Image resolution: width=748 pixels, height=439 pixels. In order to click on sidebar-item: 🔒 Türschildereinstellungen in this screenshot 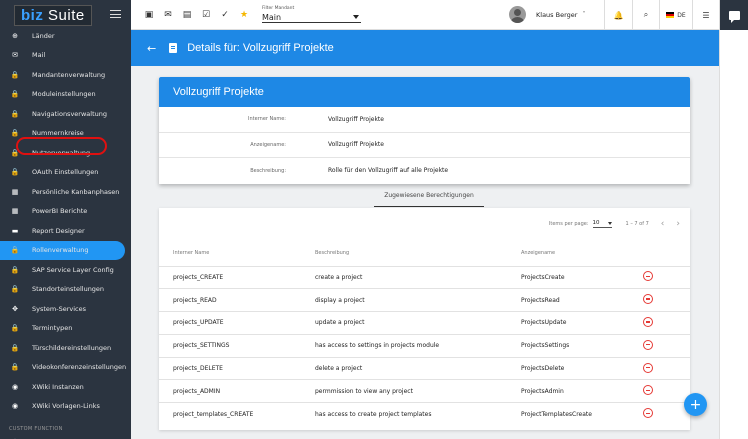, I will do `click(65, 348)`.